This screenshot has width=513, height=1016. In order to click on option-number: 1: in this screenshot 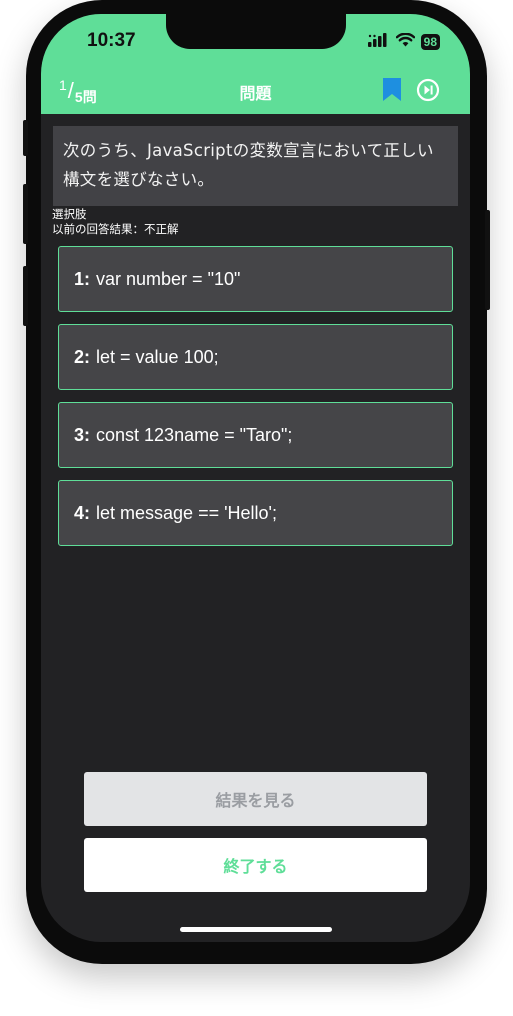, I will do `click(82, 278)`.